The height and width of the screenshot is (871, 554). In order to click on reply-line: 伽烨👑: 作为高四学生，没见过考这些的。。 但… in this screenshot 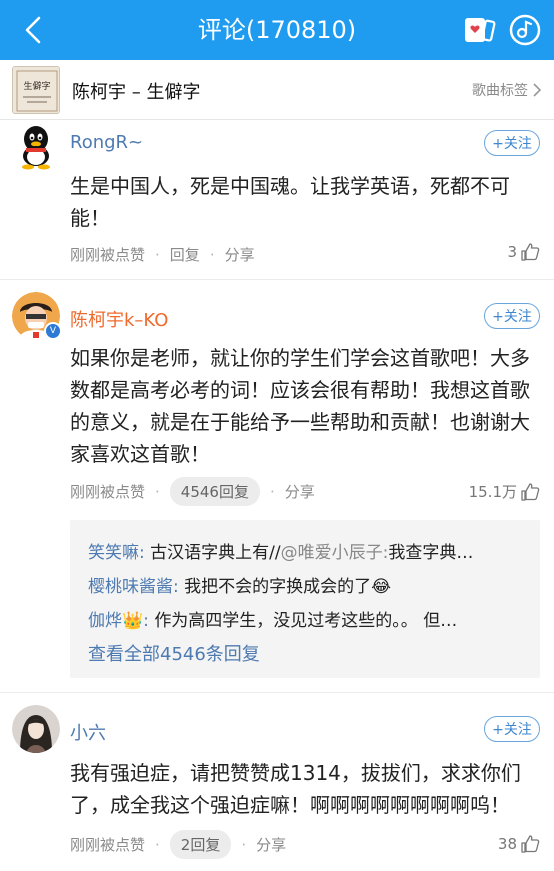, I will do `click(272, 618)`.